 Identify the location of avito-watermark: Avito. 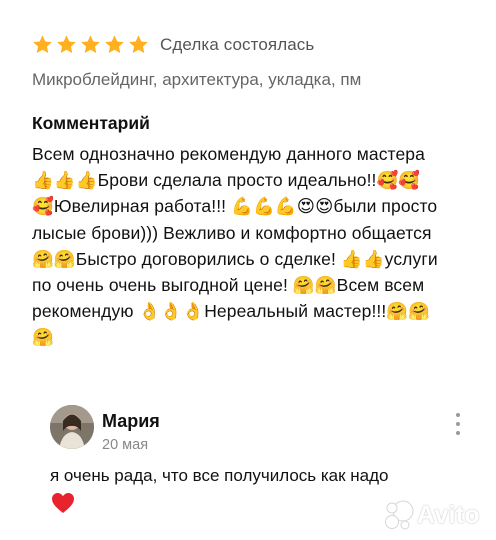
(432, 515).